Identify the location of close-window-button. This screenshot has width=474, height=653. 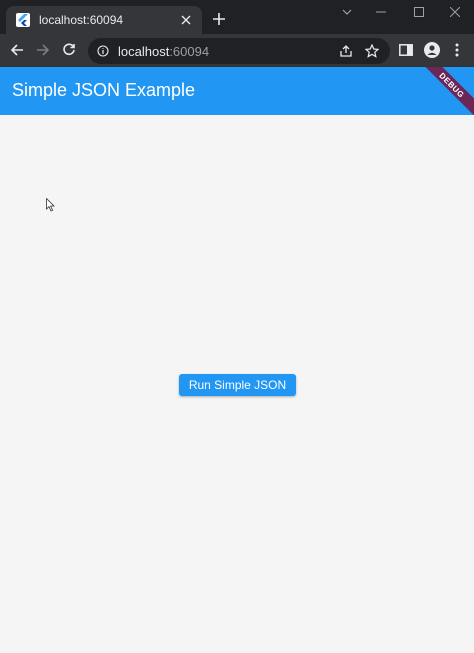
(455, 12).